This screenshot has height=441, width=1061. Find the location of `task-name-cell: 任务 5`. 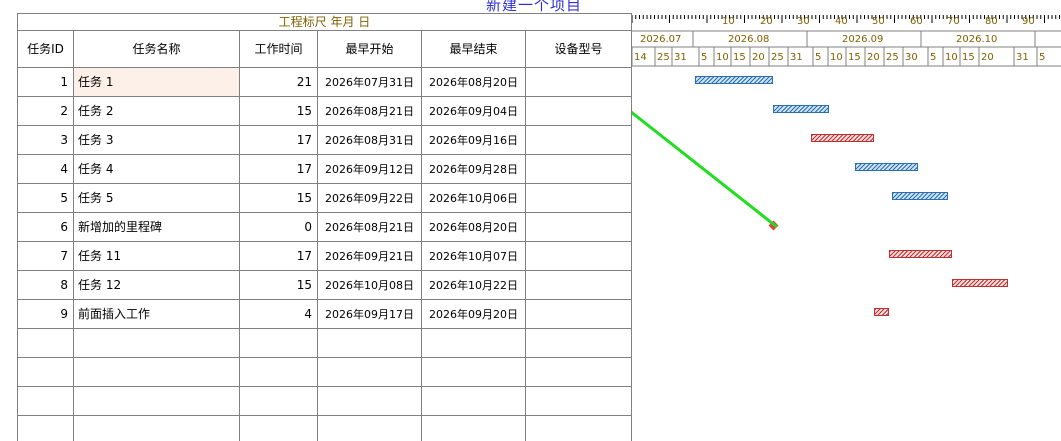

task-name-cell: 任务 5 is located at coordinates (157, 198).